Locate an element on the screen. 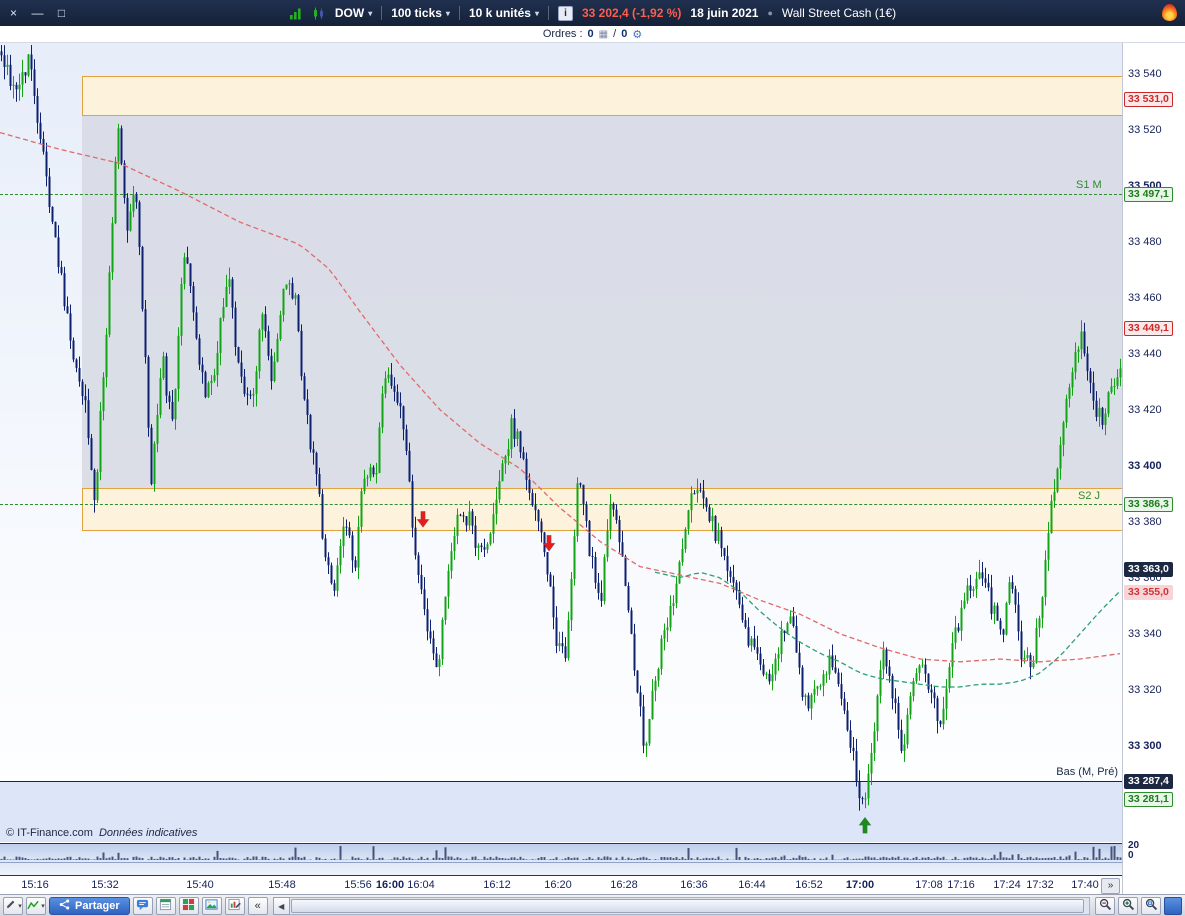 The height and width of the screenshot is (916, 1185). session-date: 18 juin 2021 is located at coordinates (724, 13).